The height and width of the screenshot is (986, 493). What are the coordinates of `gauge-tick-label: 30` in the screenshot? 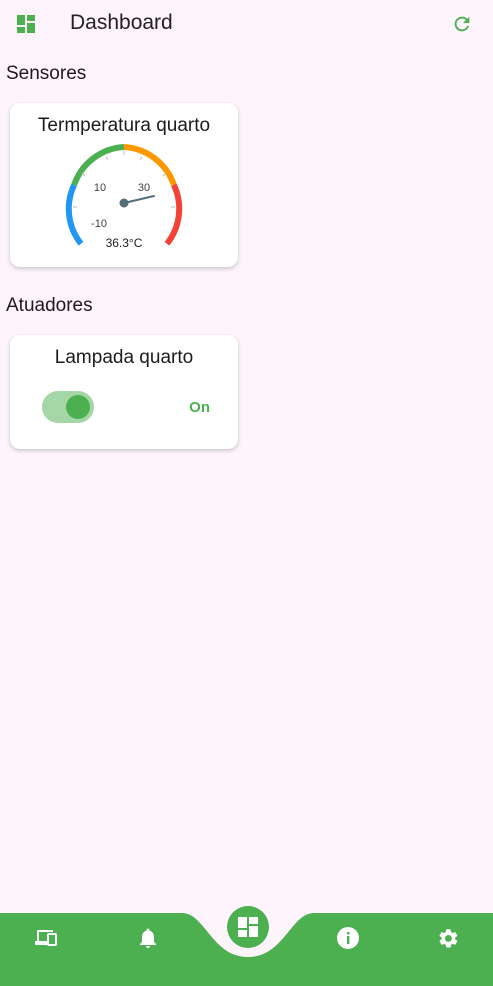 It's located at (144, 188).